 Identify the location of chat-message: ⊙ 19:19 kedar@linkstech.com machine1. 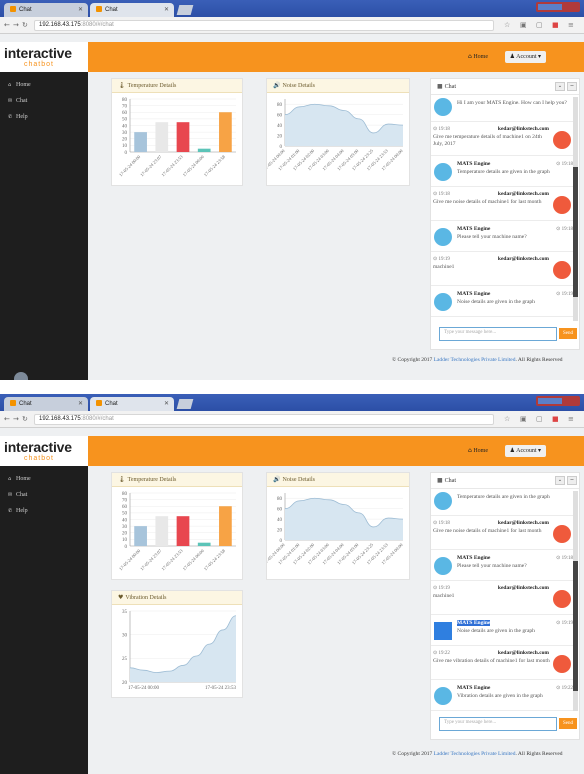
(502, 269).